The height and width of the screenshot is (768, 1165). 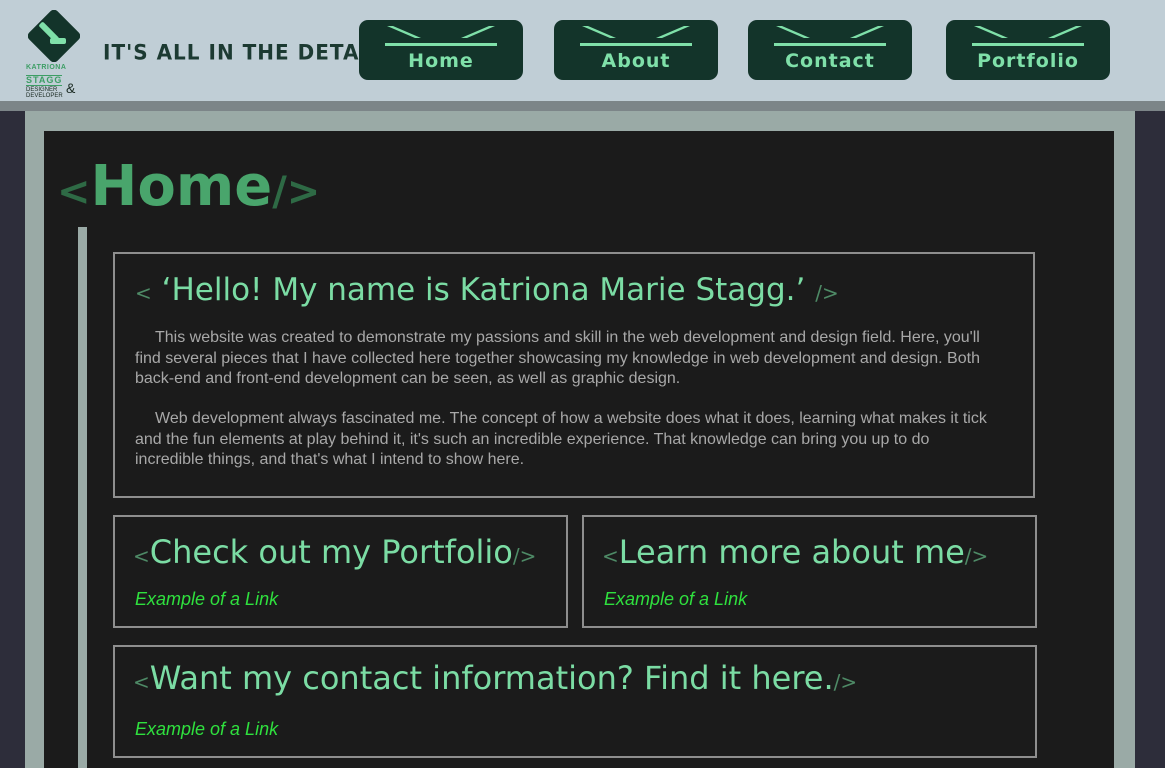 What do you see at coordinates (809, 571) in the screenshot?
I see `about-card: <Learn more about me/> Example of a Link` at bounding box center [809, 571].